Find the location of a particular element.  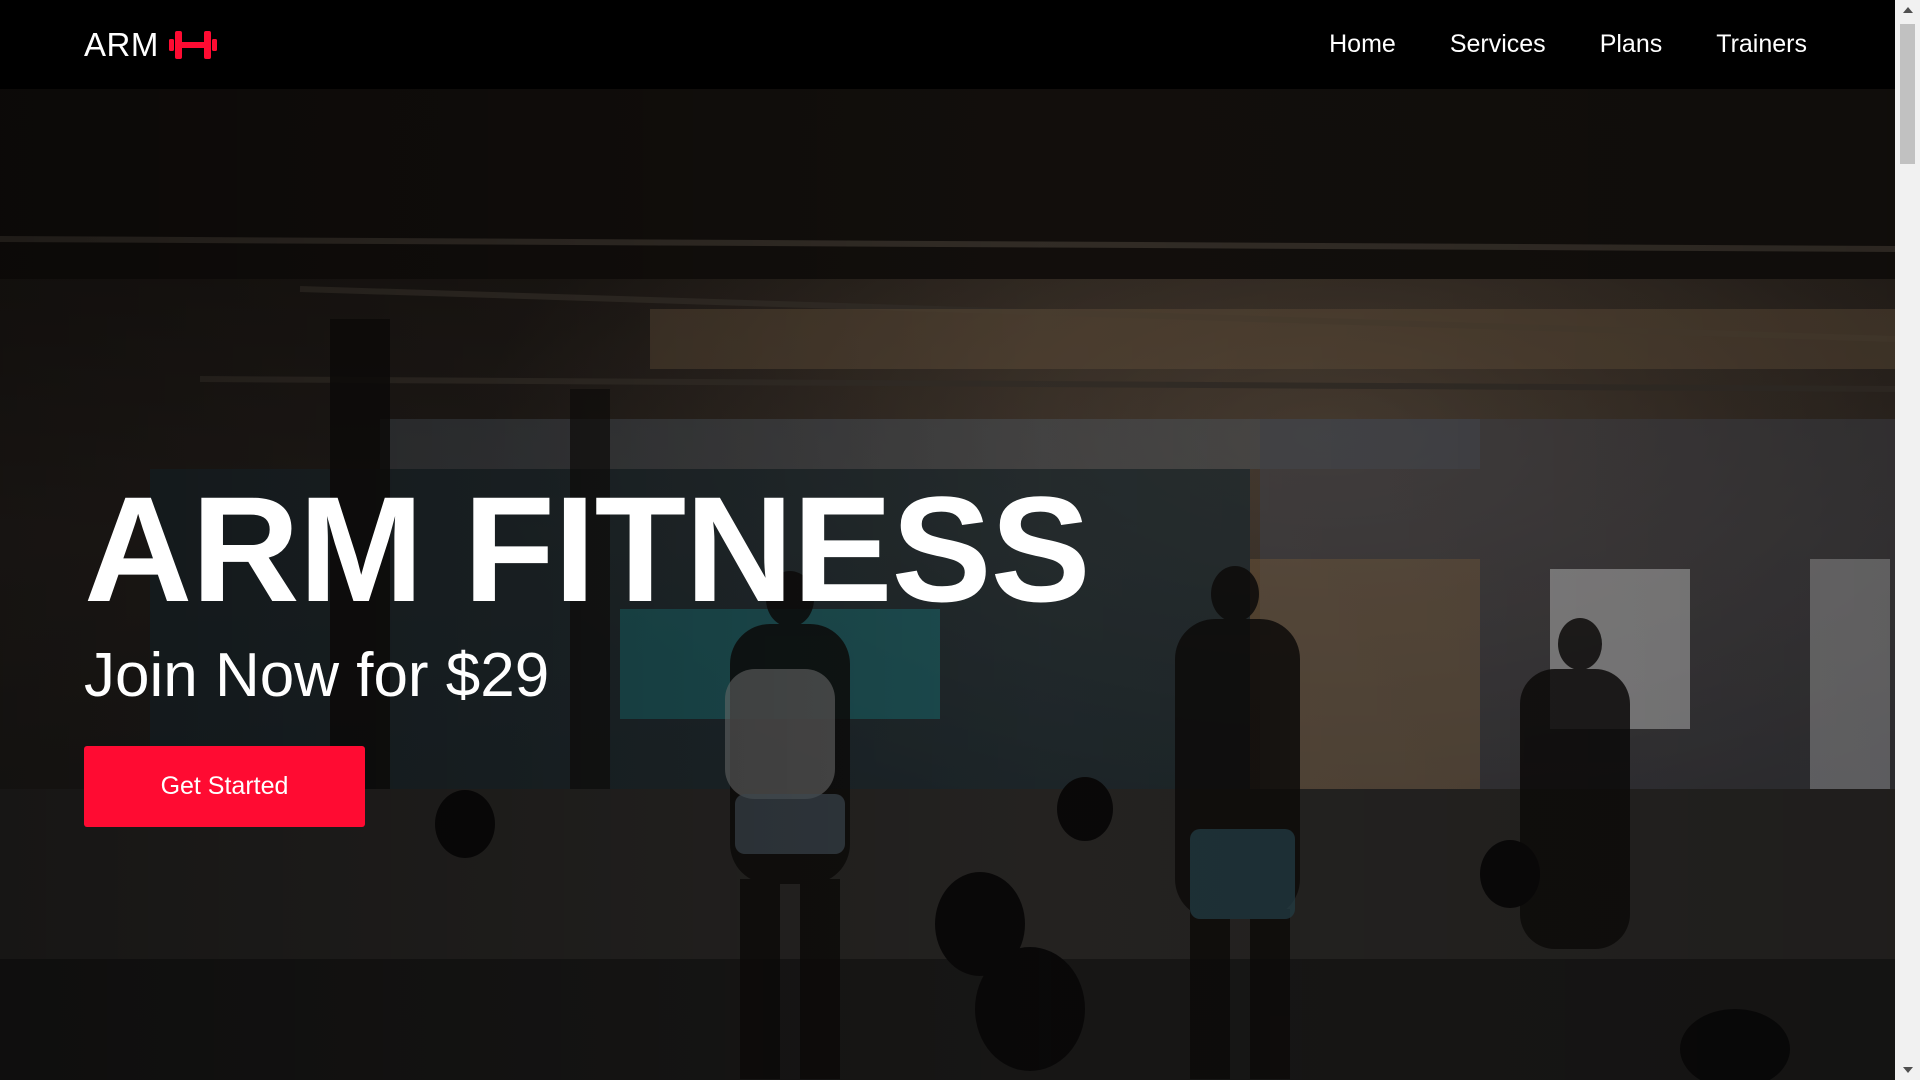

scroll-up-arrow-icon is located at coordinates (1907, 10).